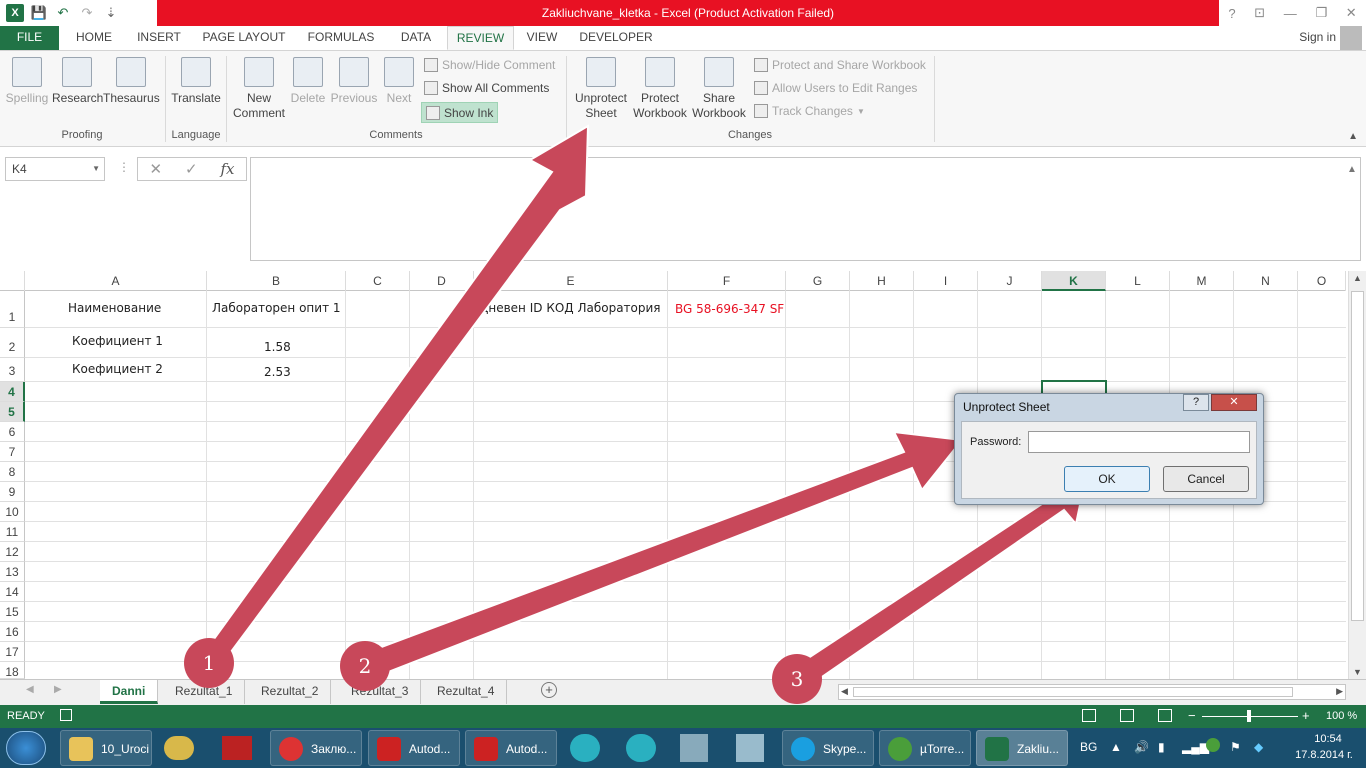 The height and width of the screenshot is (768, 1366). I want to click on avatar, so click(1351, 38).